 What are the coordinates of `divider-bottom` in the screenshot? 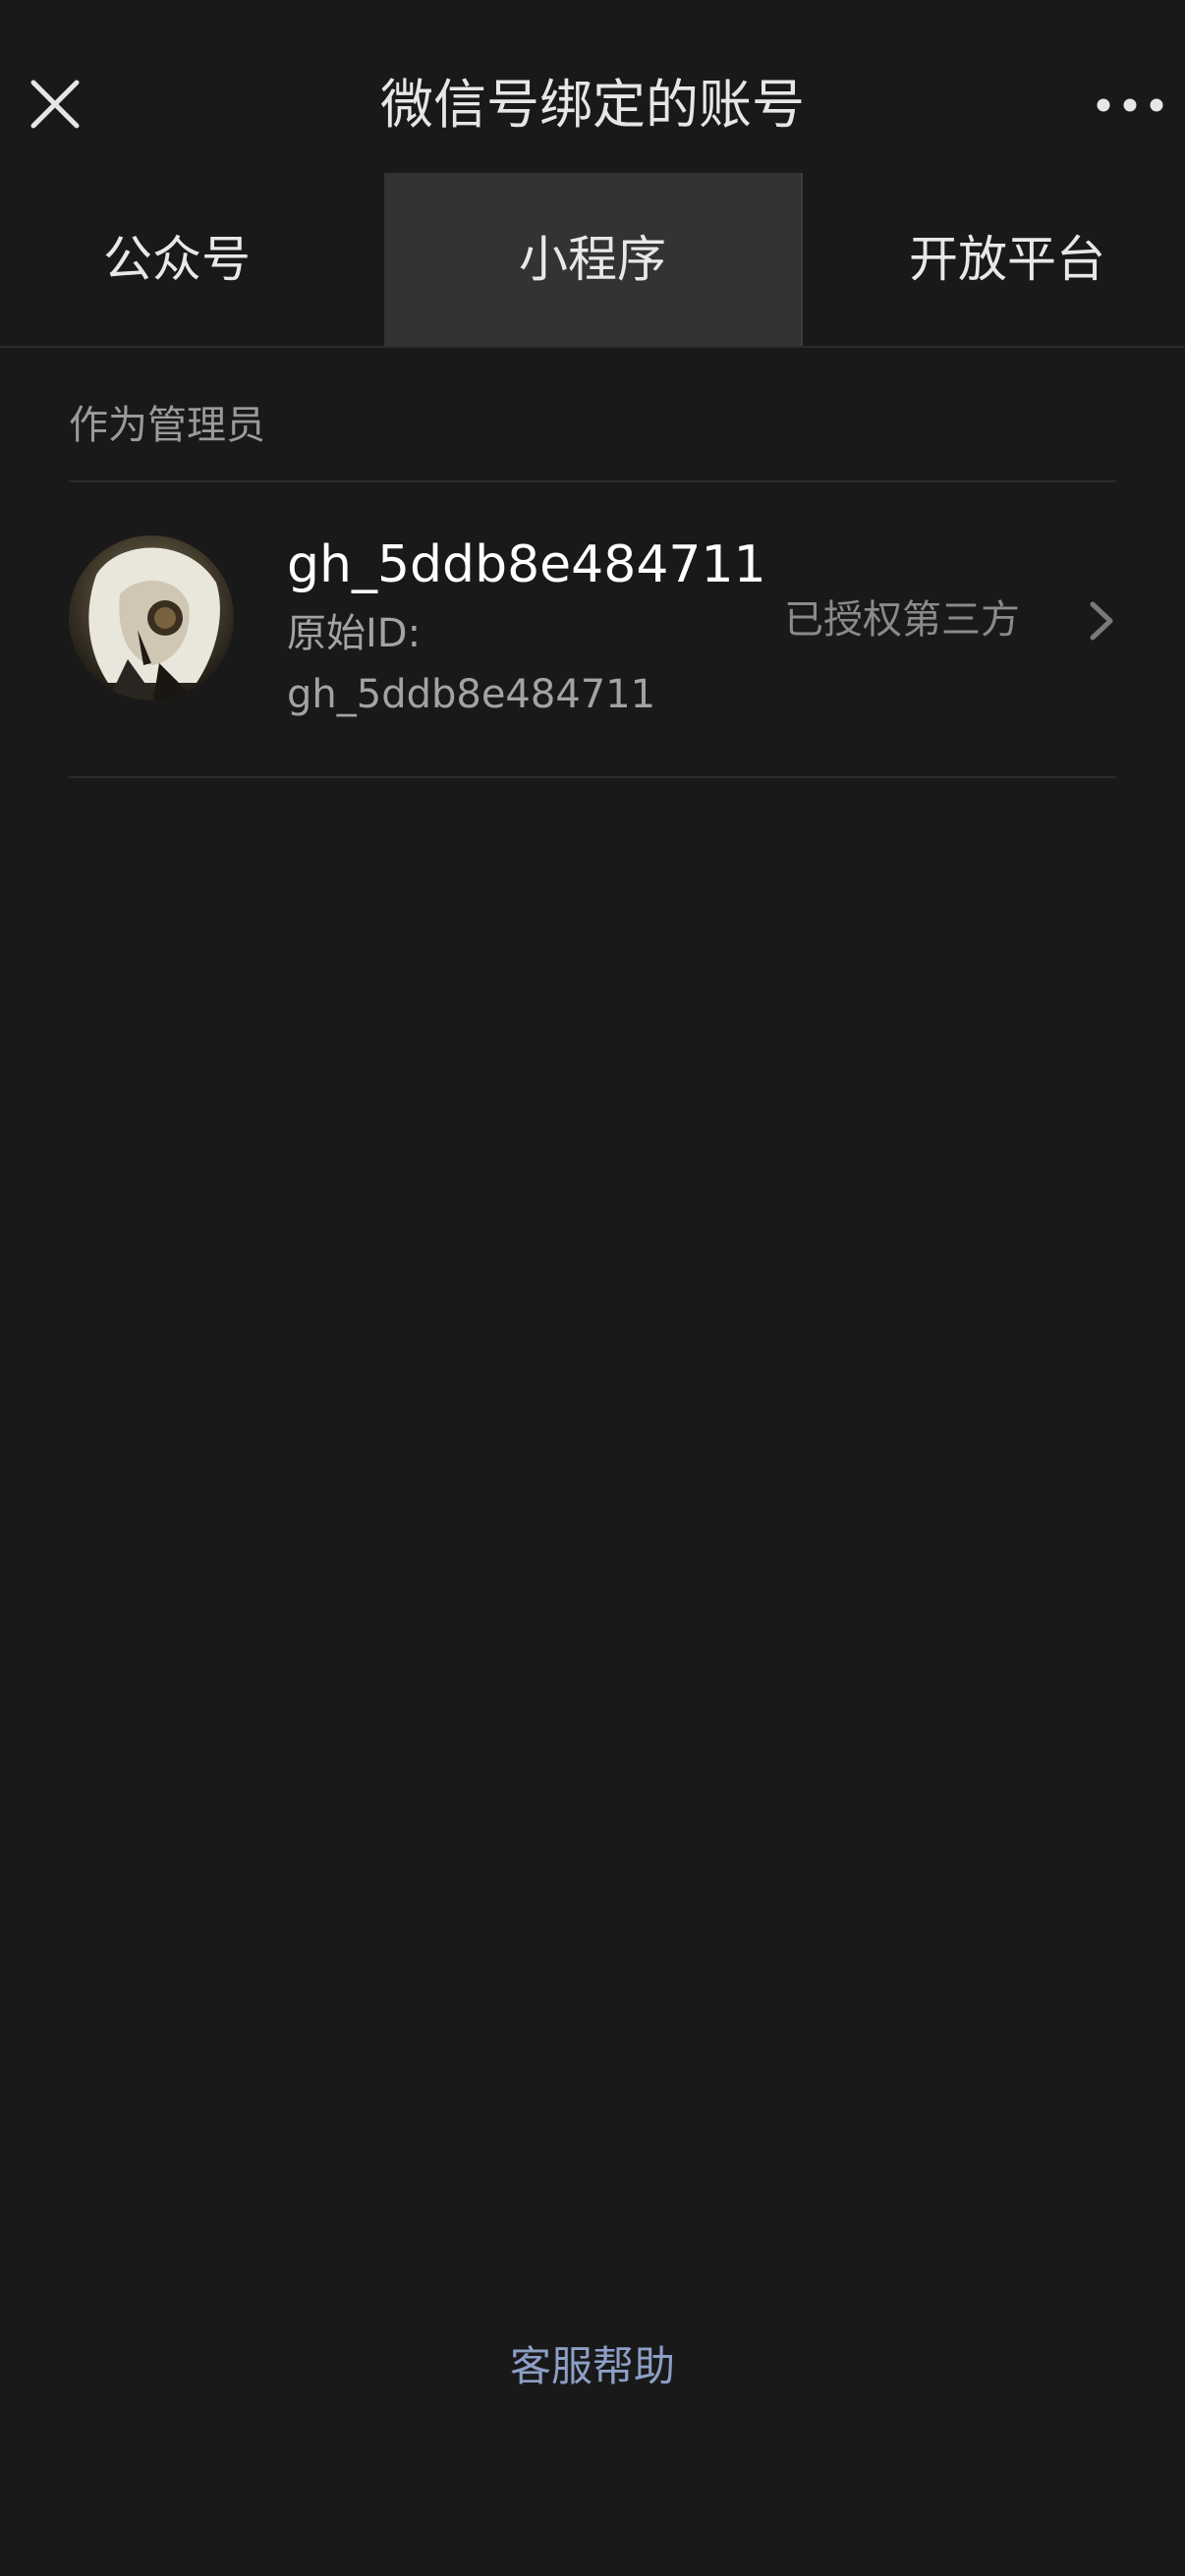 It's located at (592, 777).